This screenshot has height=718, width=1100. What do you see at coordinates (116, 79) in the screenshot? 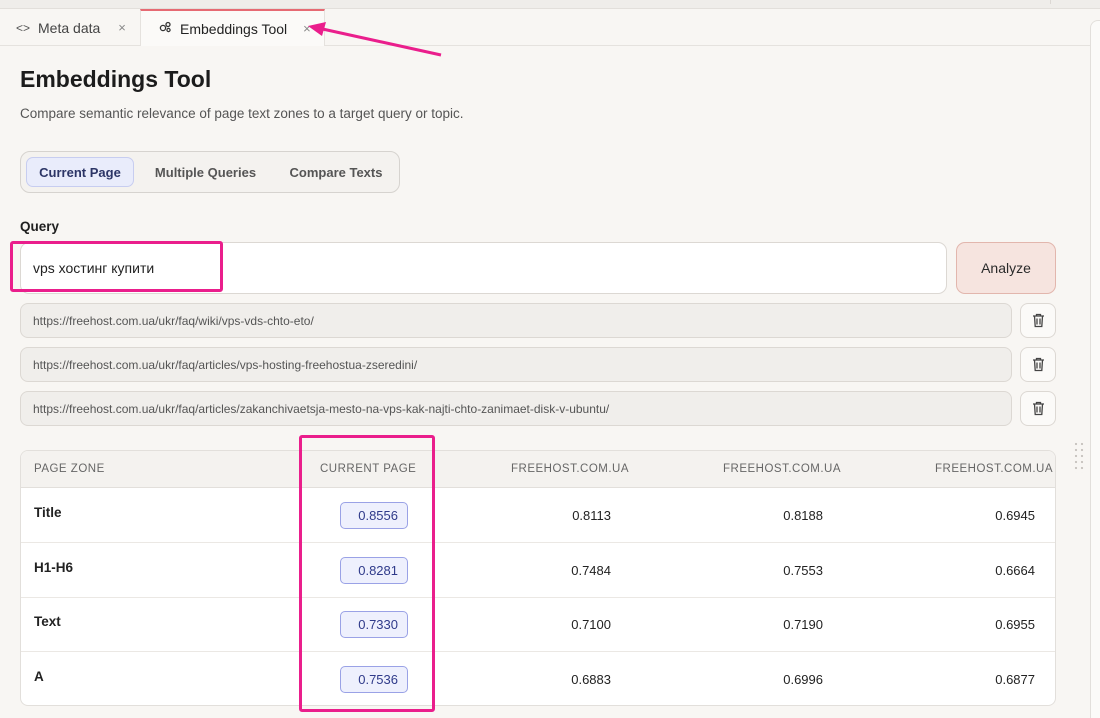
I see `page-title: Embeddings Tool` at bounding box center [116, 79].